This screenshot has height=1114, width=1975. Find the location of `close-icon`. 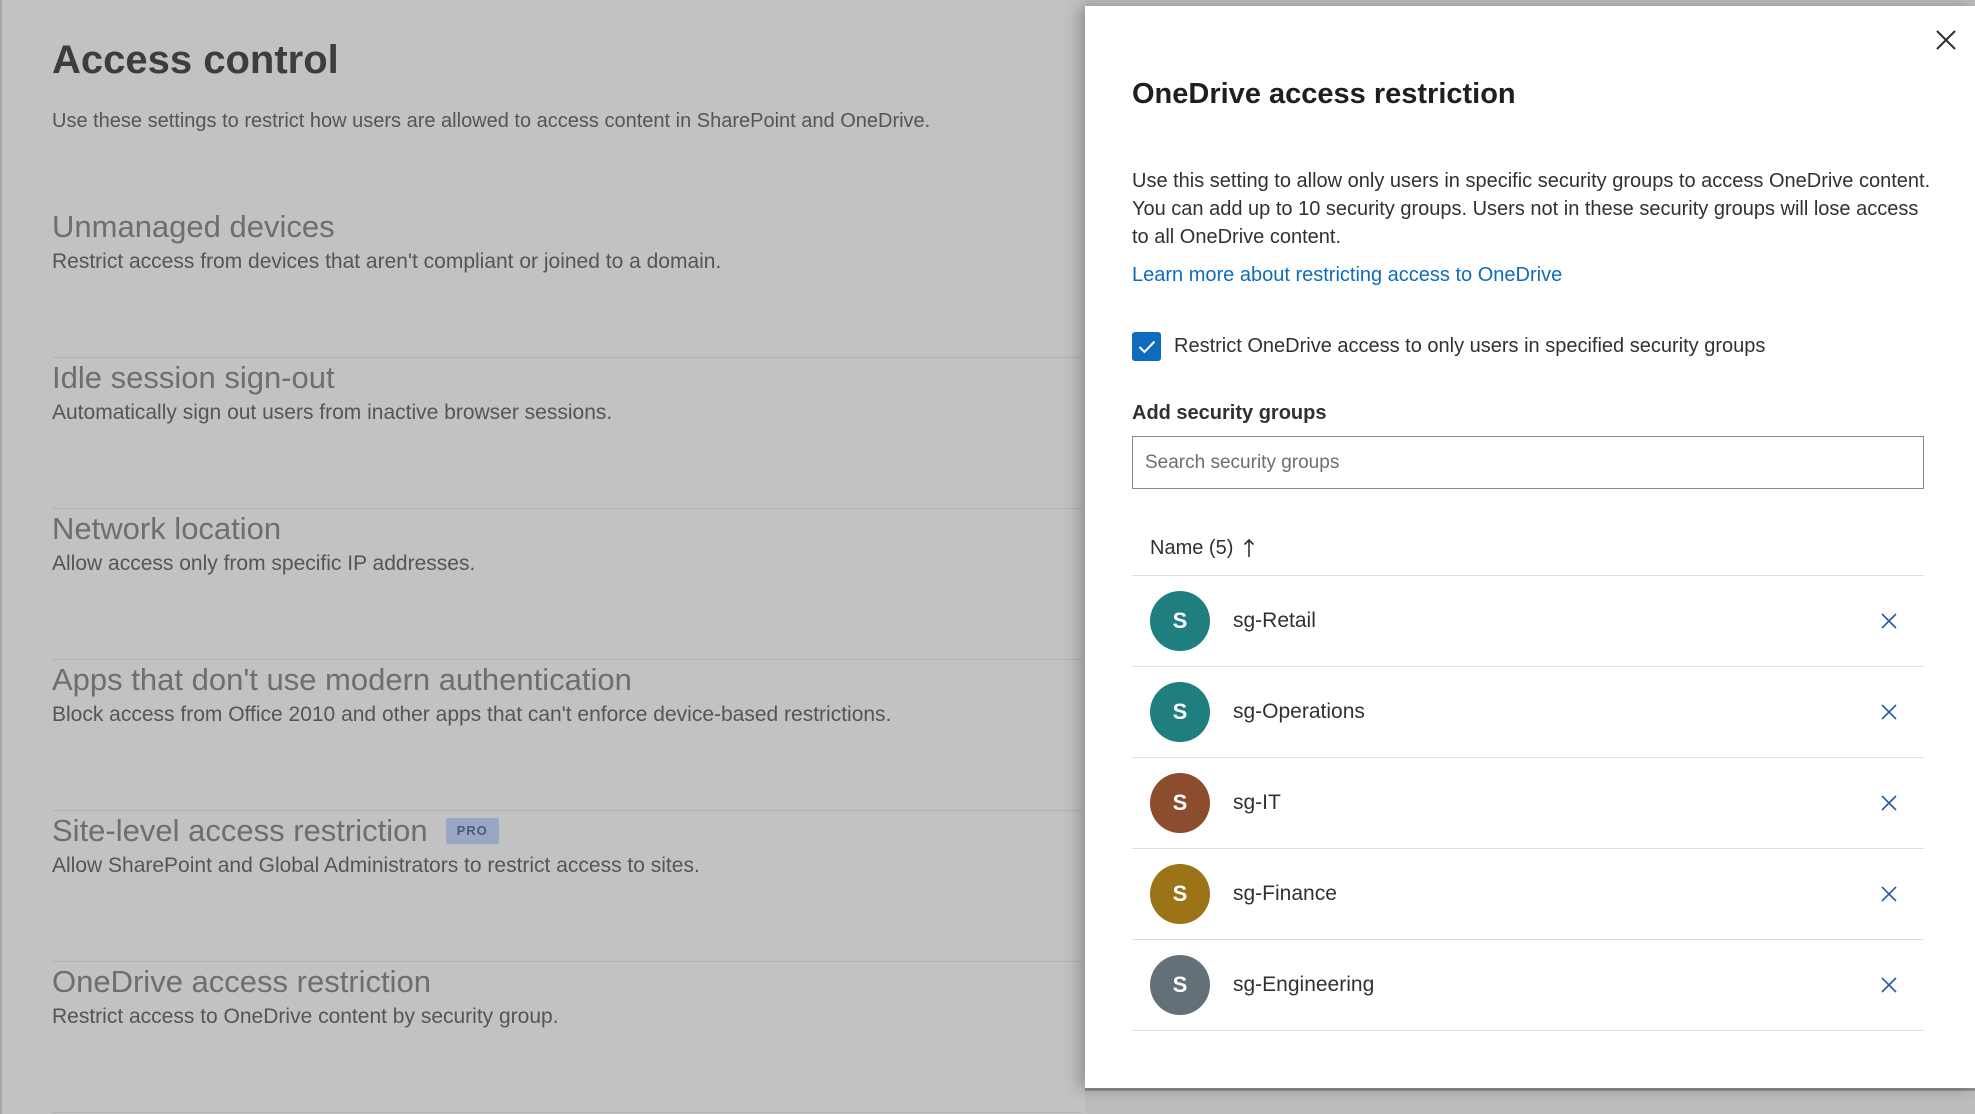

close-icon is located at coordinates (1946, 40).